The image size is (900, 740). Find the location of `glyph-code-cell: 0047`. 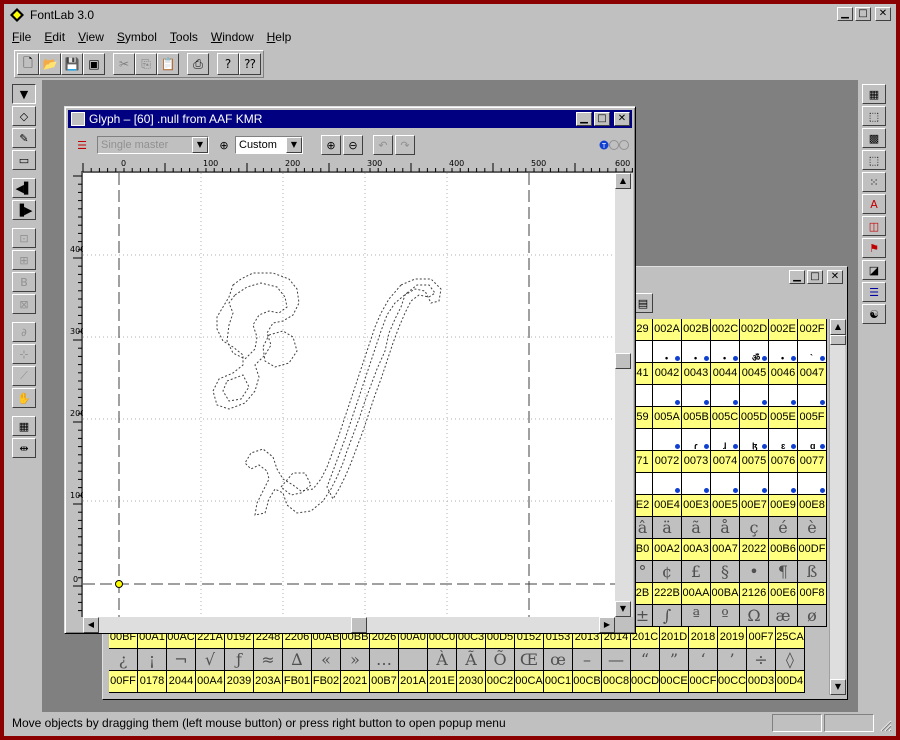

glyph-code-cell: 0047 is located at coordinates (812, 374).